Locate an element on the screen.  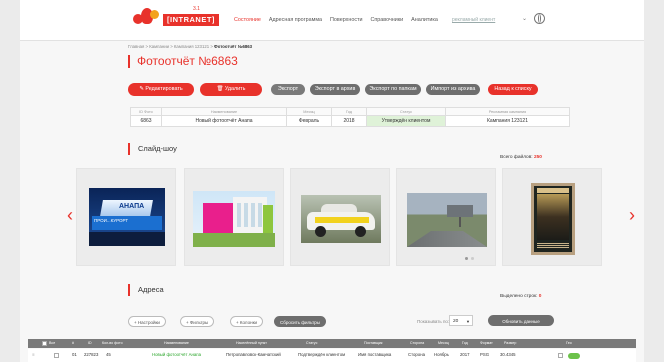
row-side: Сторона is located at coordinates (416, 354).